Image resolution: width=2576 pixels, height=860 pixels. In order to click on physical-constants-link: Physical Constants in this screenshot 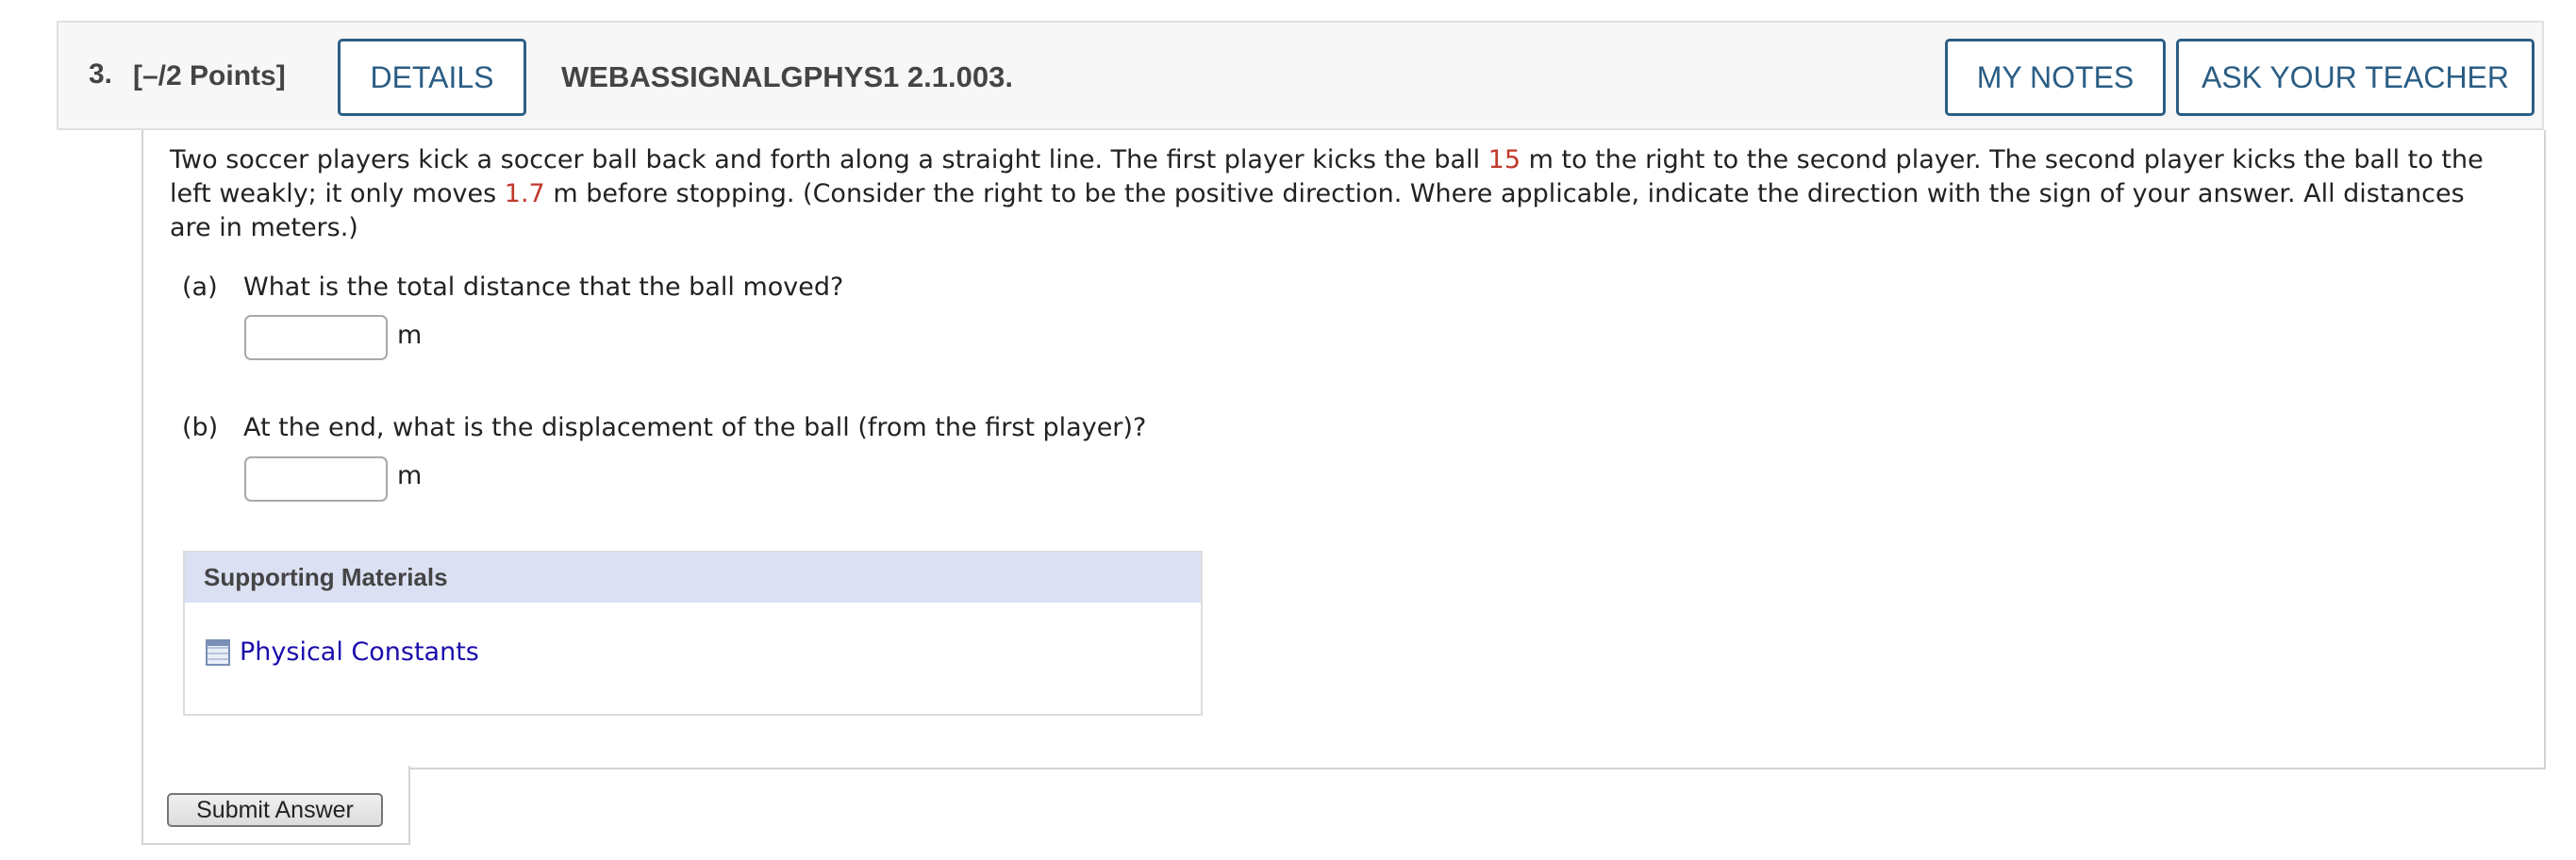, I will do `click(342, 652)`.